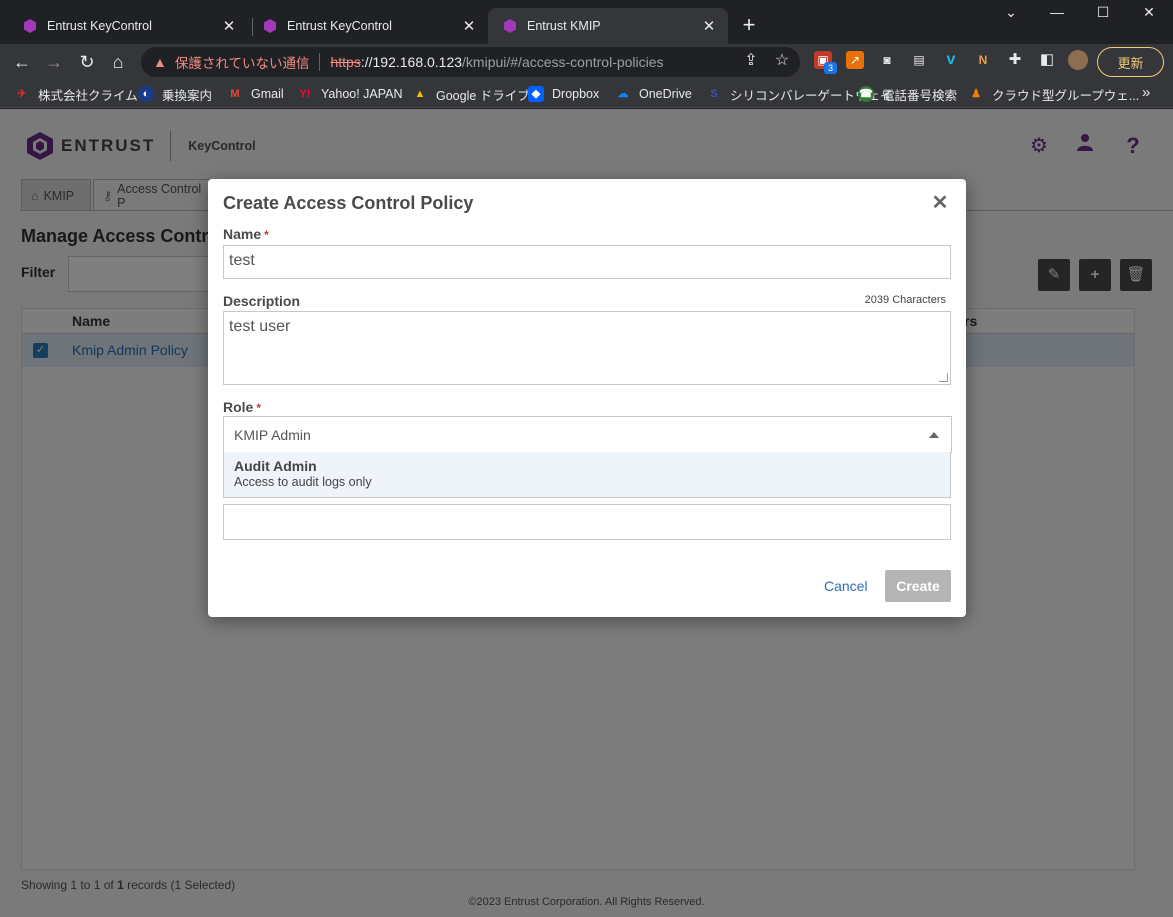 This screenshot has width=1173, height=917. I want to click on google-drive-icon: ▲, so click(420, 94).